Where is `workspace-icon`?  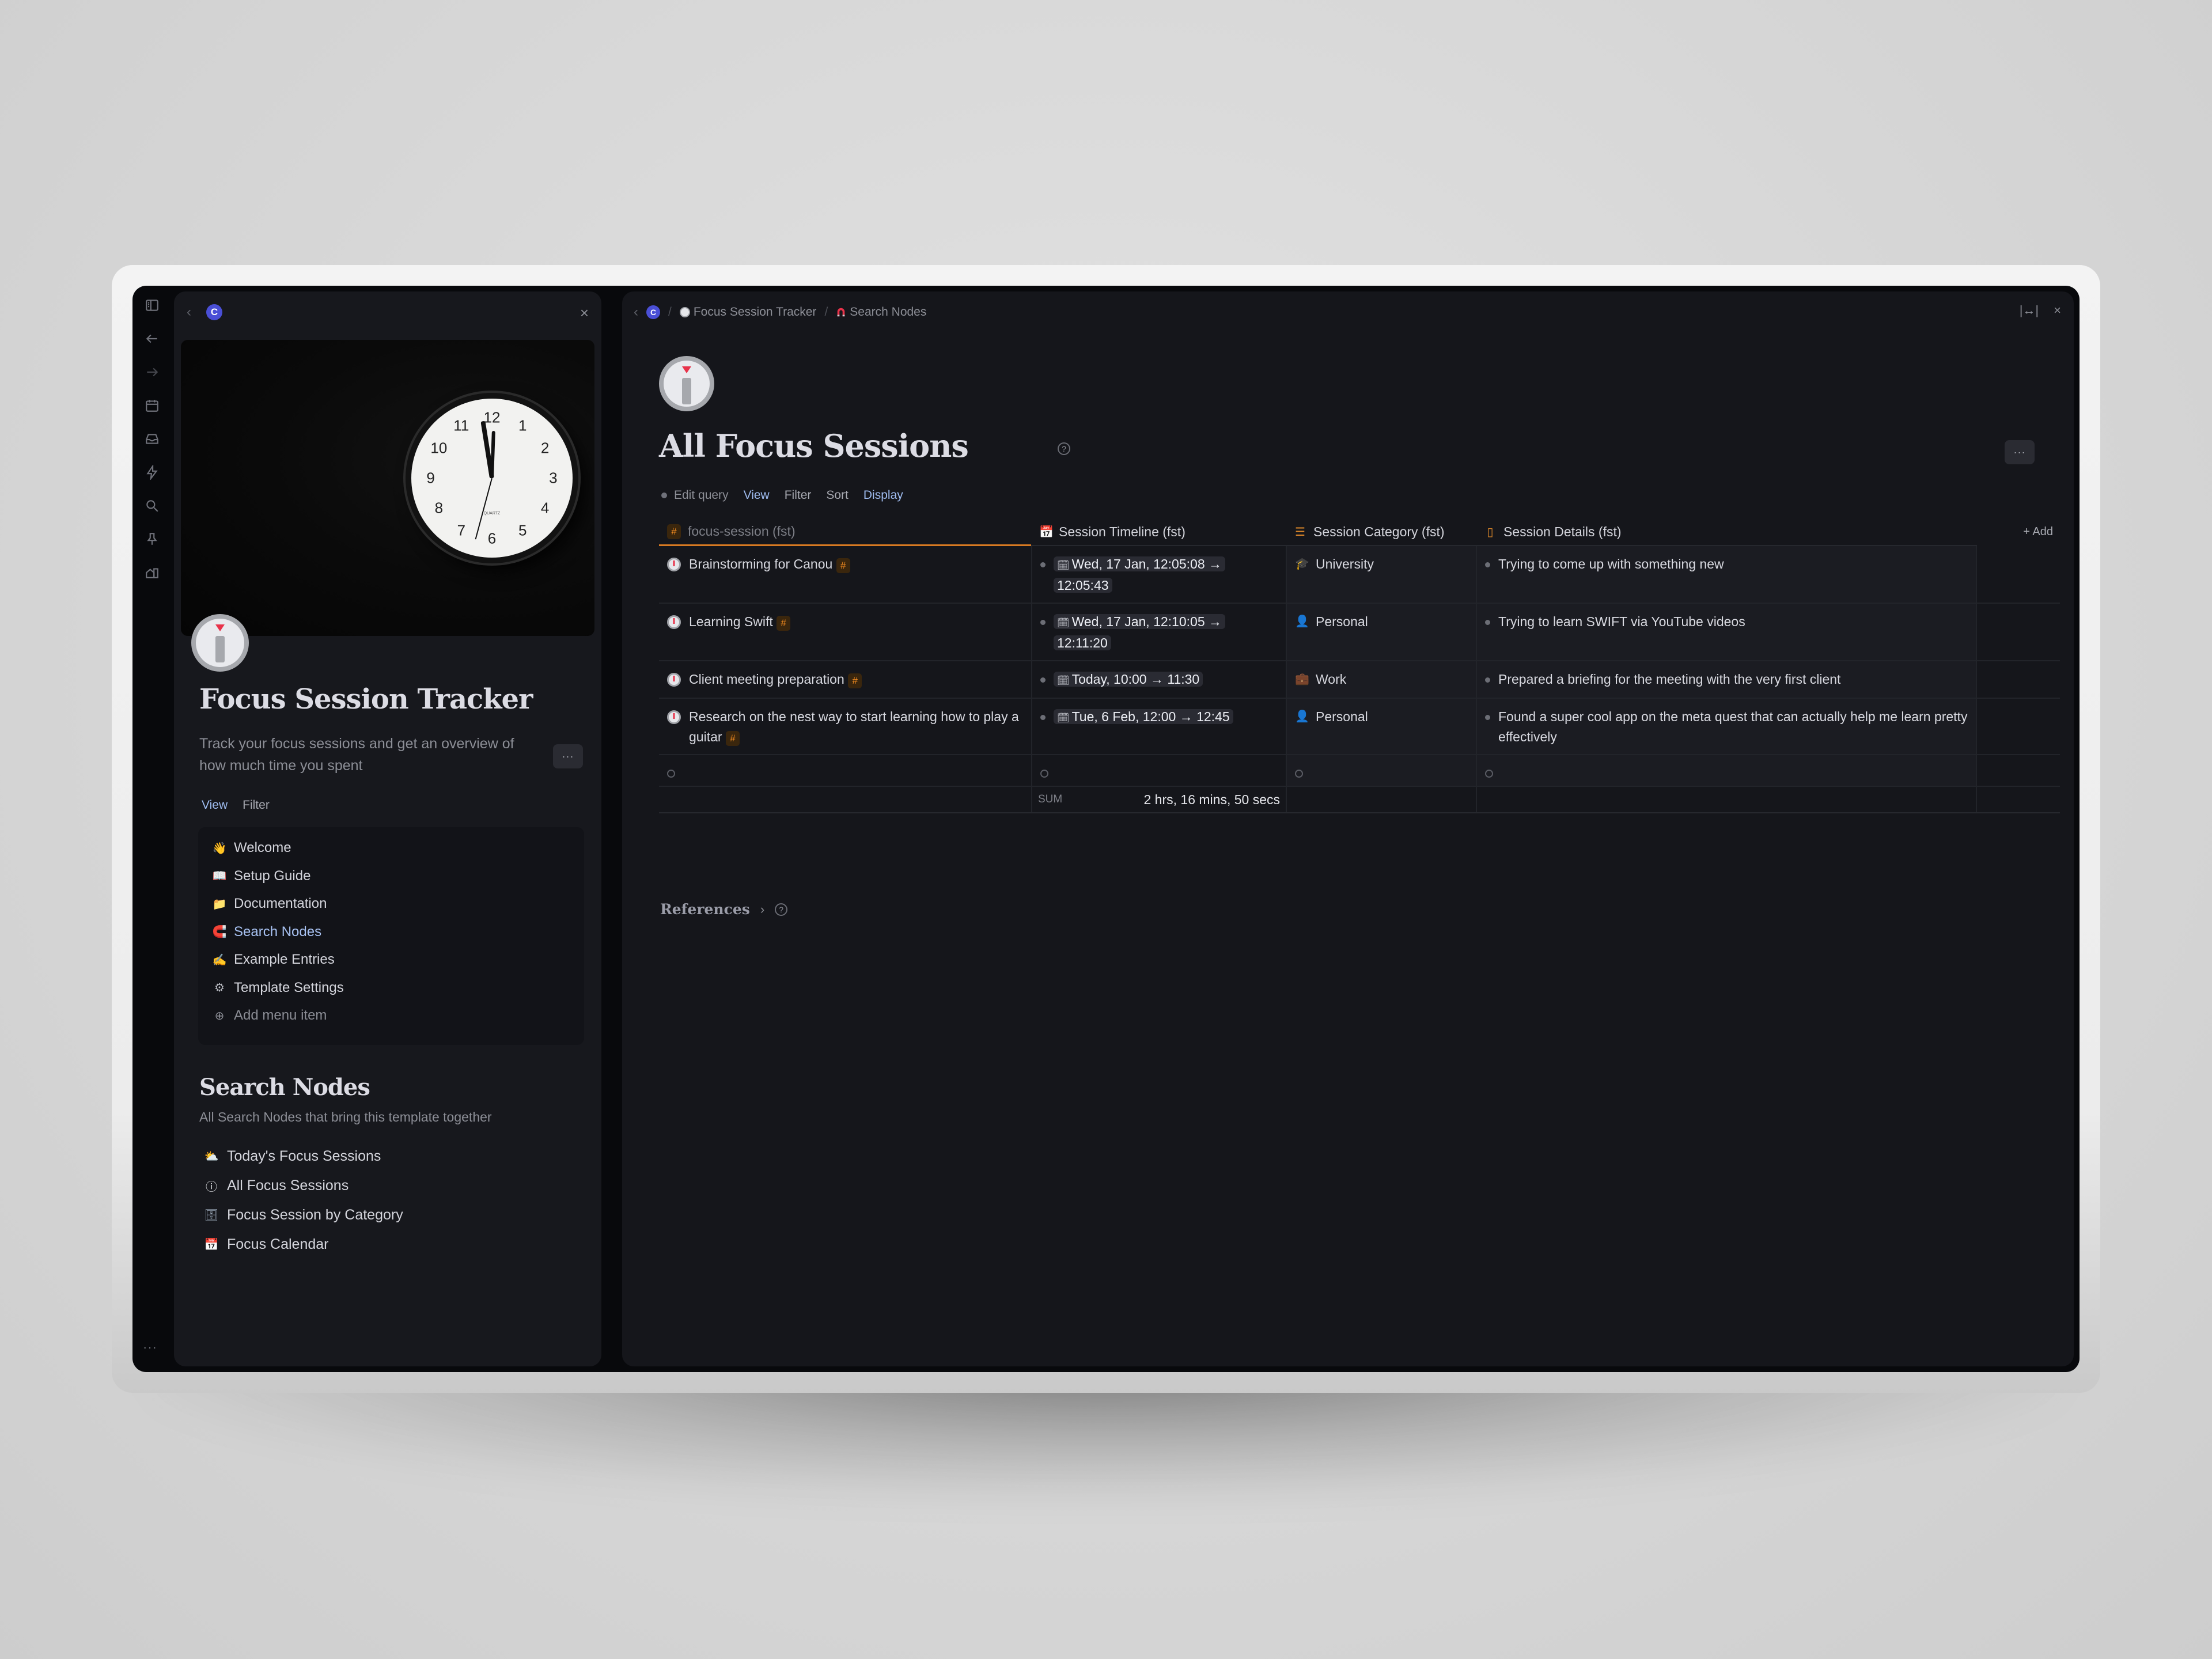 workspace-icon is located at coordinates (152, 572).